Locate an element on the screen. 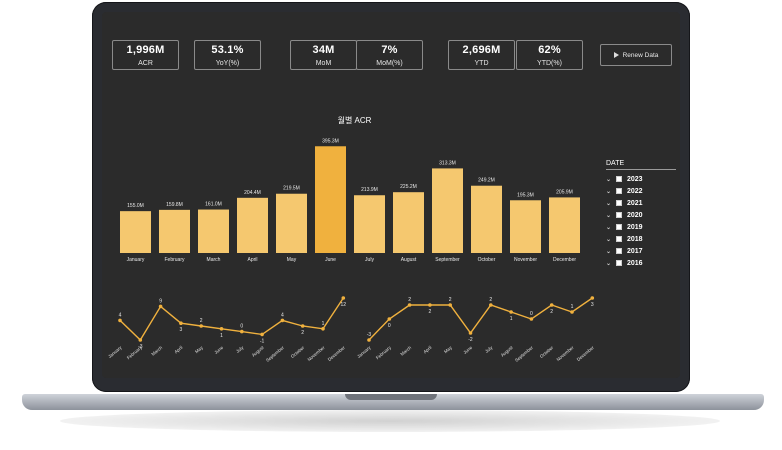 The height and width of the screenshot is (450, 782). laptop-notch is located at coordinates (391, 397).